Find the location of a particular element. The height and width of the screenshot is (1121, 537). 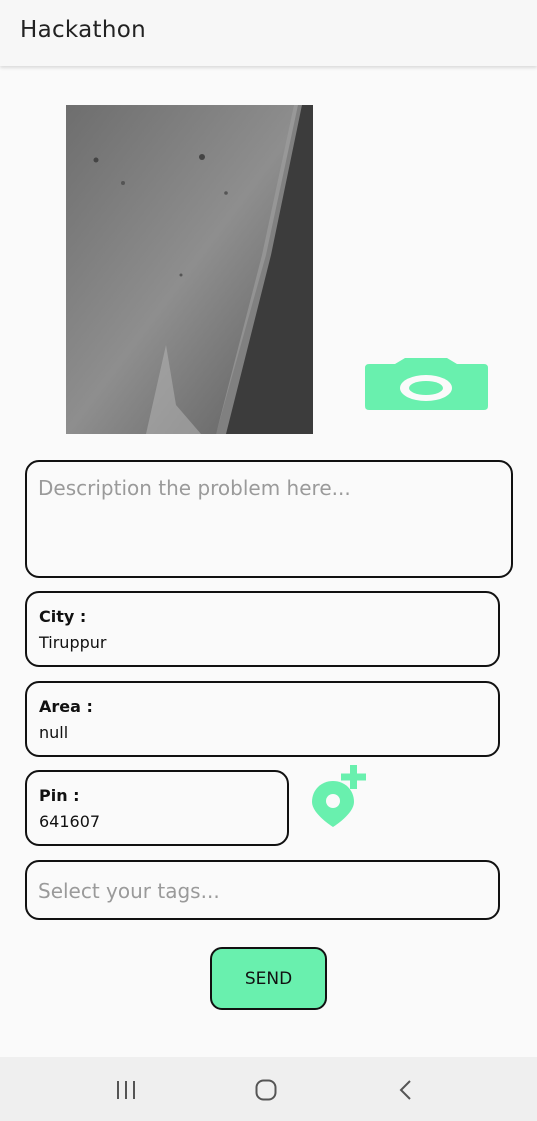

nav-back-button is located at coordinates (406, 1090).